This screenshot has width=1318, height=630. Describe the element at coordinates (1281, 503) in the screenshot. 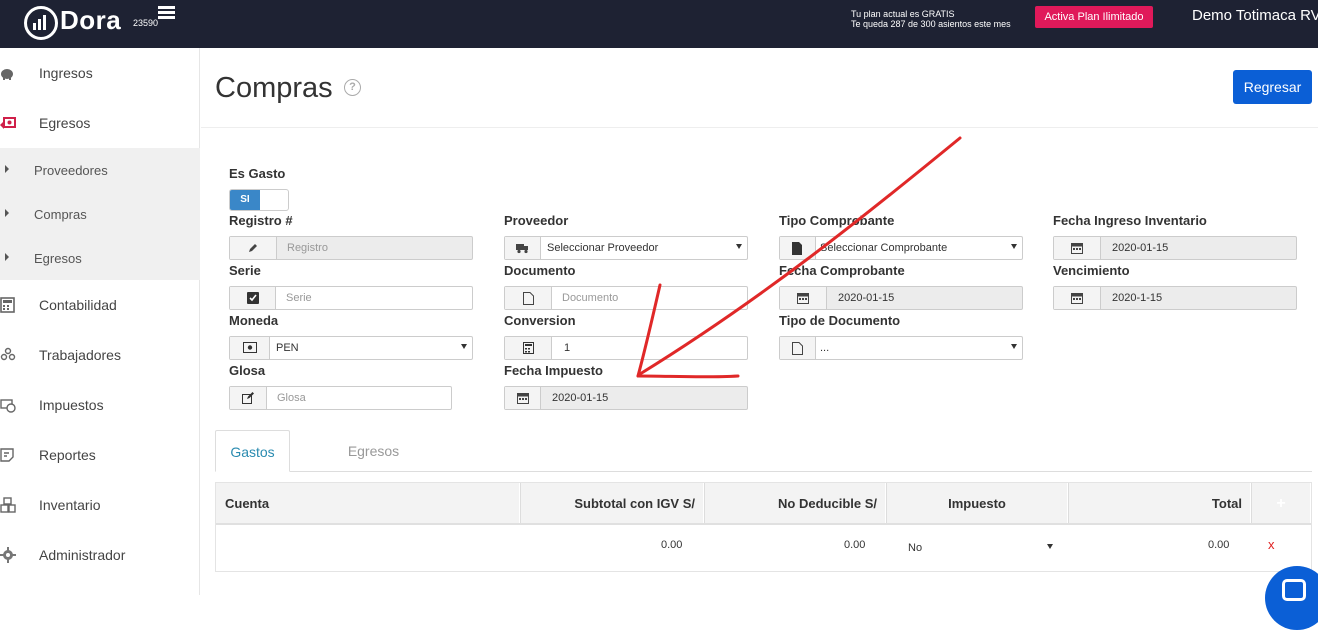

I see `add-row-button: +` at that location.